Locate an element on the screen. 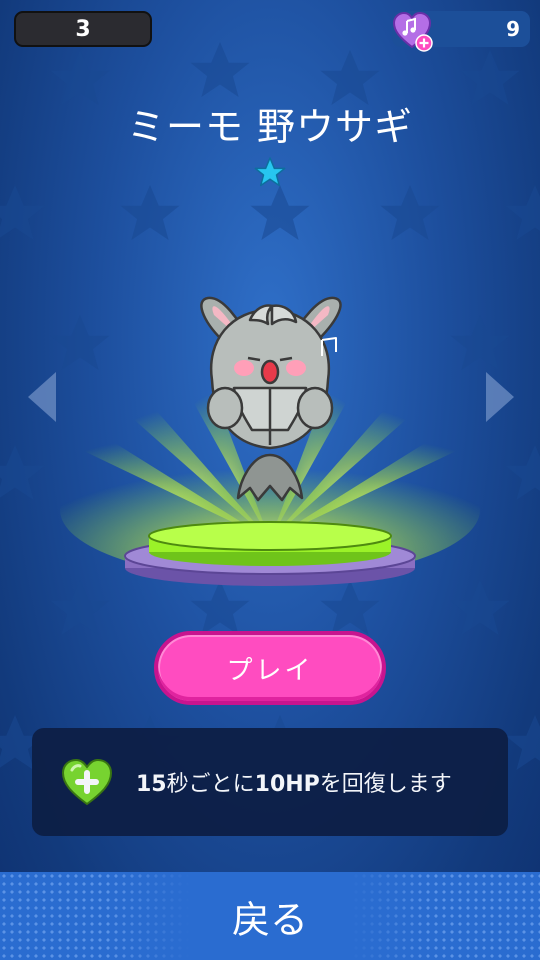 This screenshot has width=540, height=960. platform is located at coordinates (270, 553).